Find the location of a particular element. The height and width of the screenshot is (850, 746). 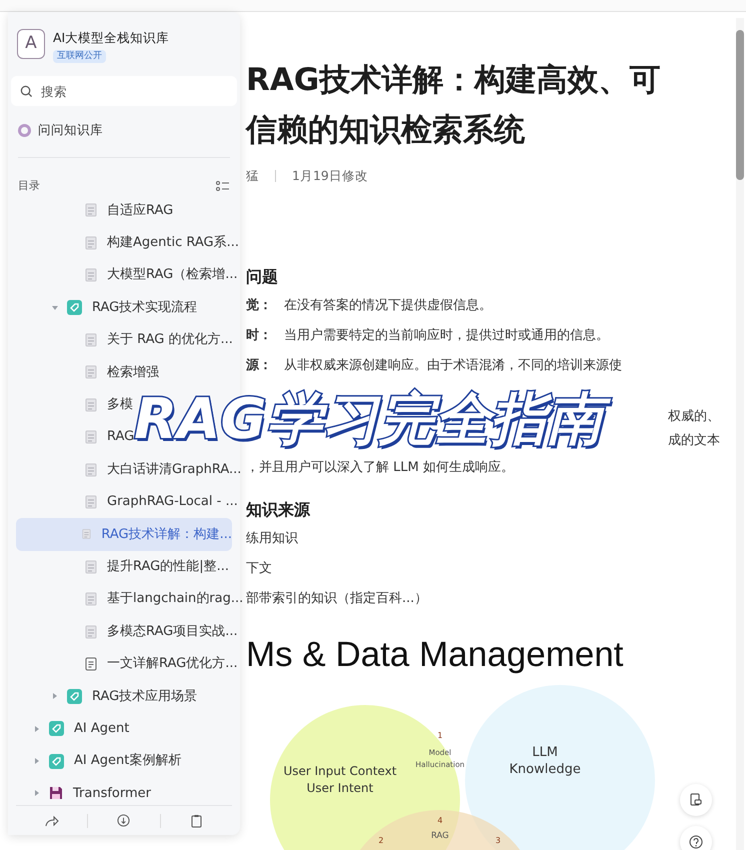

circle-label: User Input Context is located at coordinates (340, 771).